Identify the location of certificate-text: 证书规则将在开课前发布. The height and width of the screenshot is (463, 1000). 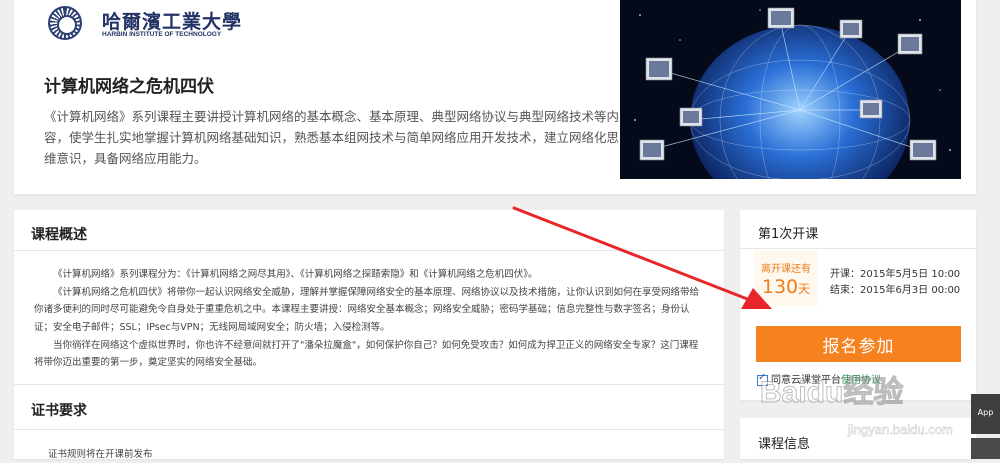
(100, 454).